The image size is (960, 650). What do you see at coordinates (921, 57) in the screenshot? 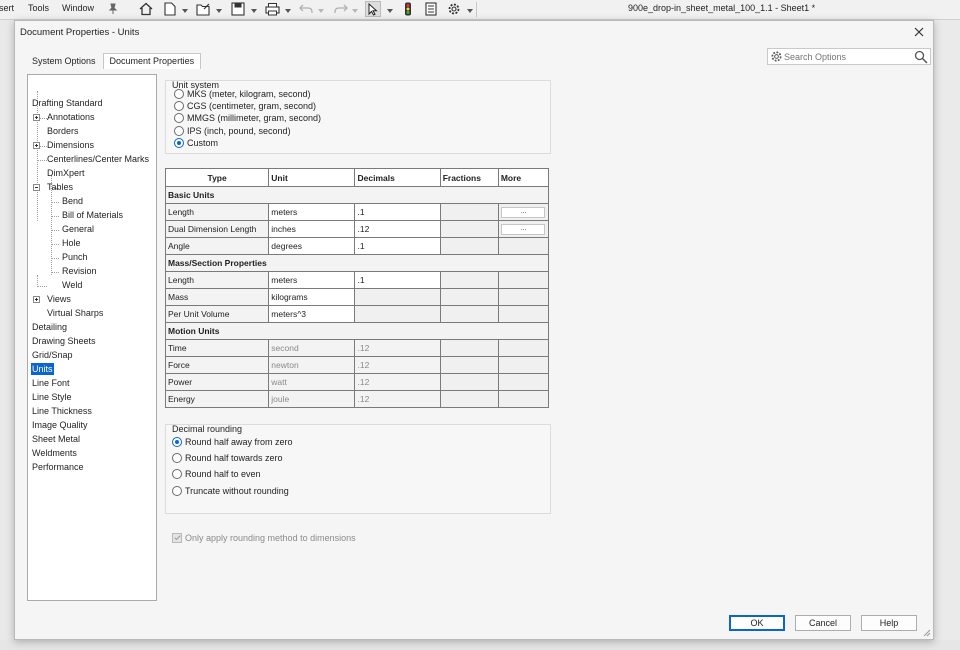
I see `search-icon` at bounding box center [921, 57].